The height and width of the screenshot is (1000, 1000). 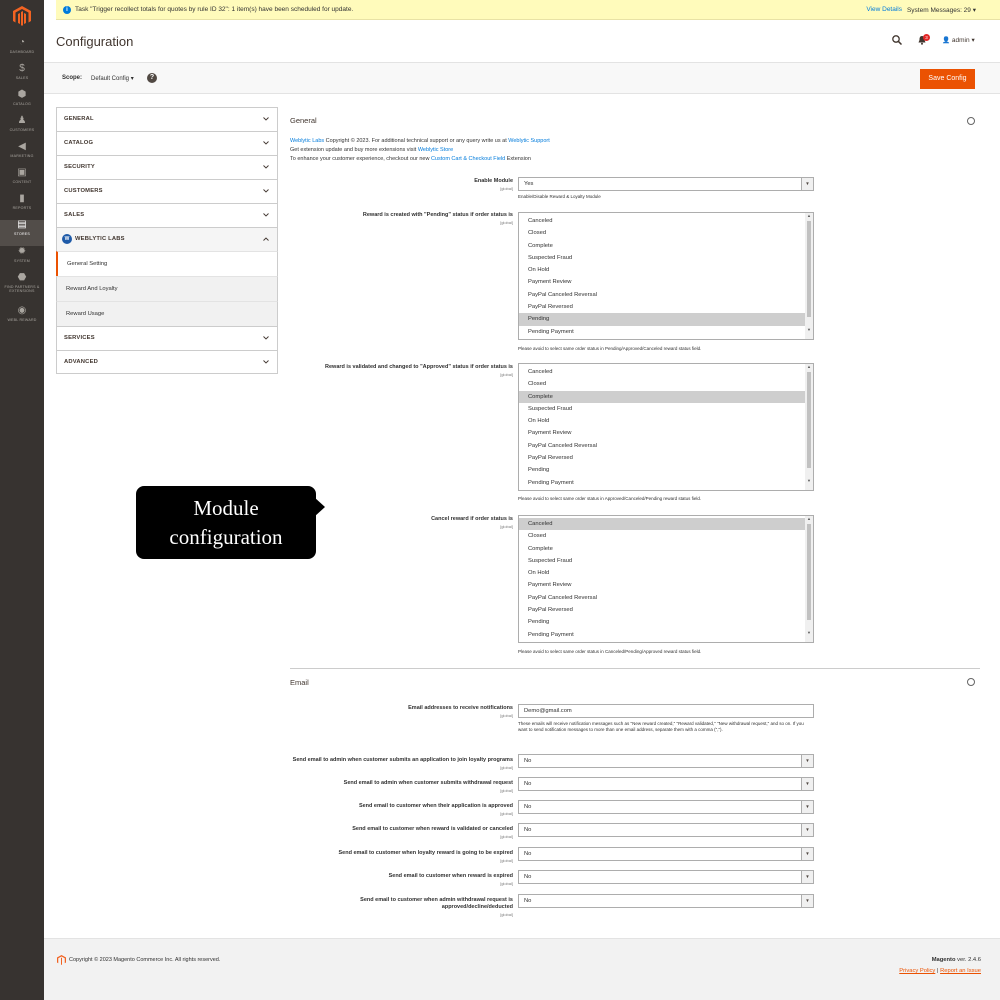 I want to click on email-section-title: Email, so click(x=299, y=682).